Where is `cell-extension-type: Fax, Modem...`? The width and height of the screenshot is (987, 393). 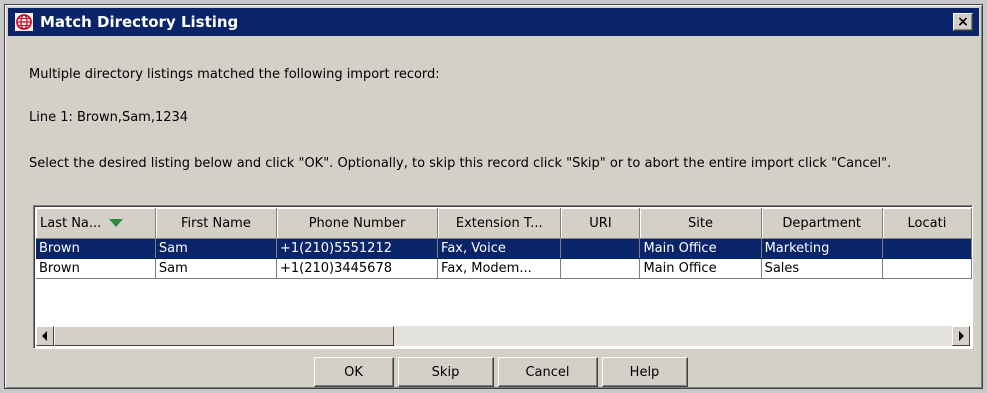
cell-extension-type: Fax, Modem... is located at coordinates (499, 268).